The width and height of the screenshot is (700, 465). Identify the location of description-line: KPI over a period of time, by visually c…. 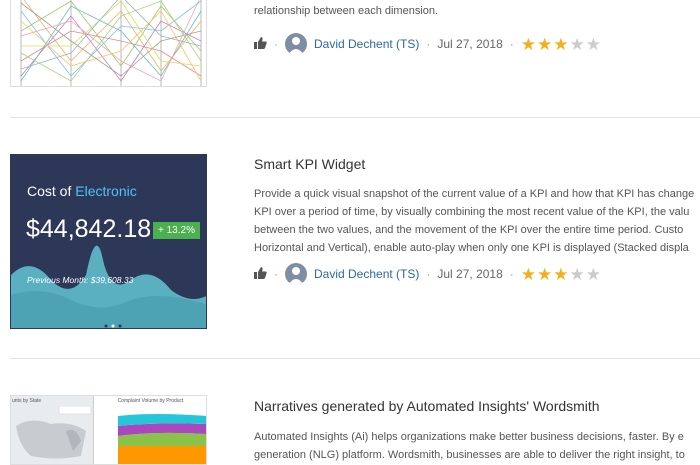
(472, 212).